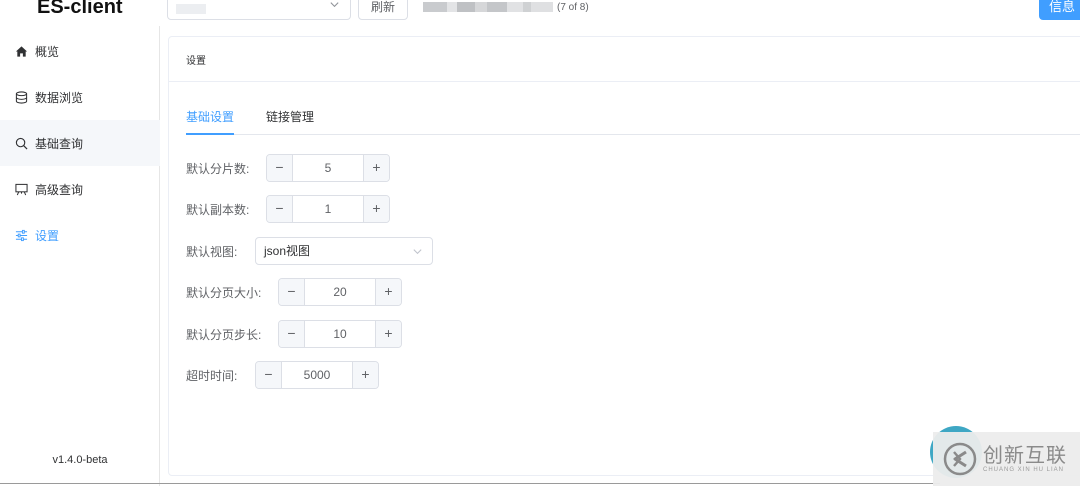  What do you see at coordinates (259, 10) in the screenshot?
I see `connection-select` at bounding box center [259, 10].